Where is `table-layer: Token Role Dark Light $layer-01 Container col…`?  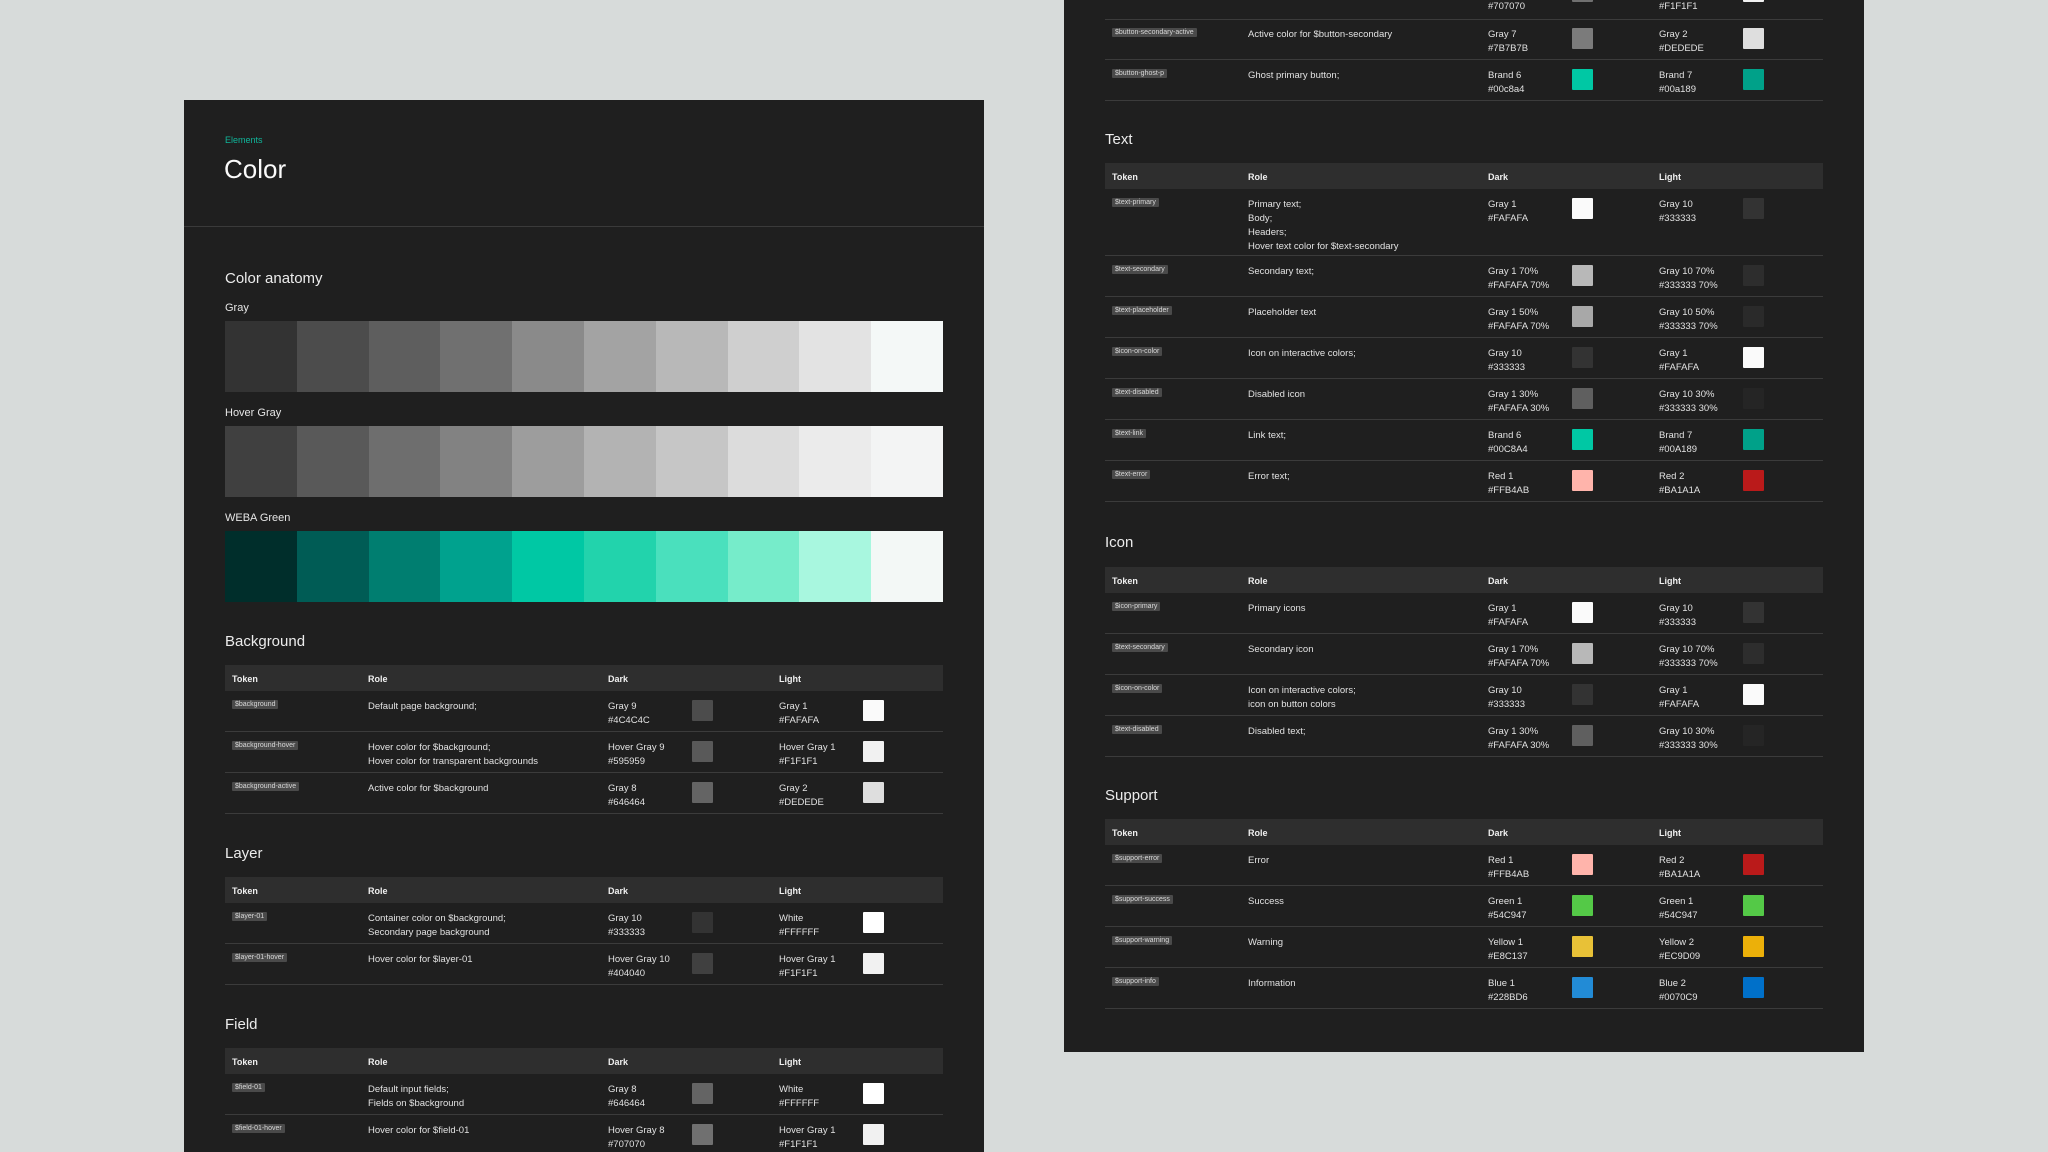 table-layer: Token Role Dark Light $layer-01 Container col… is located at coordinates (584, 931).